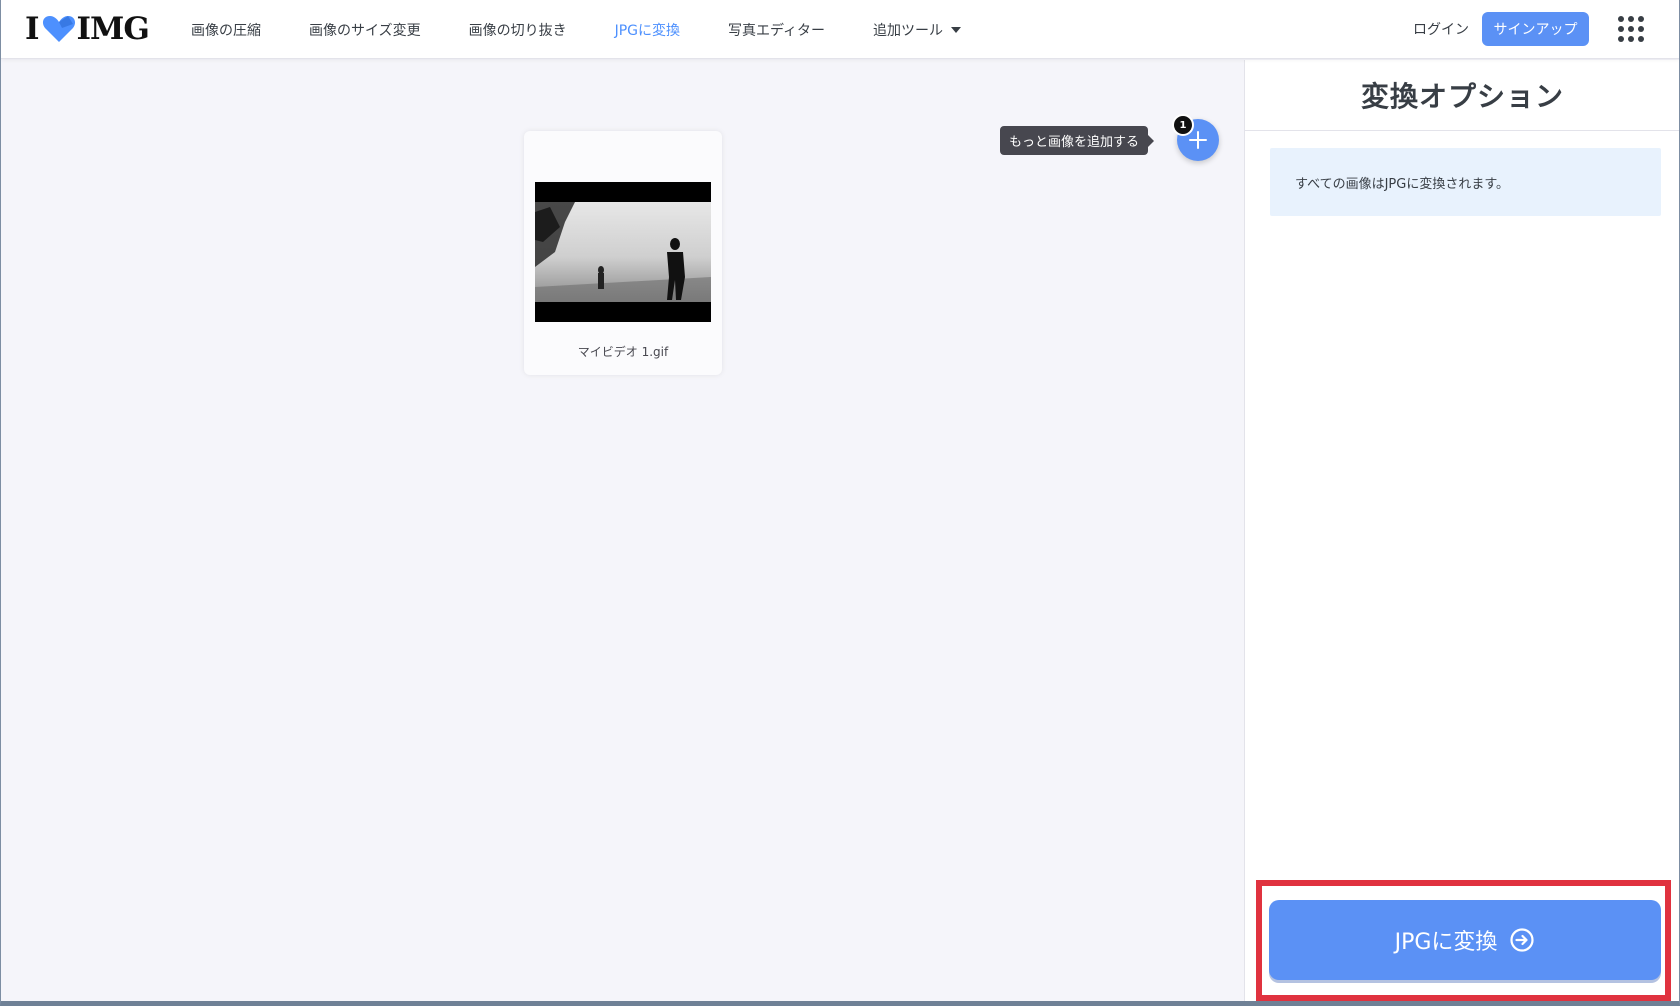  I want to click on plus-icon, so click(1198, 140).